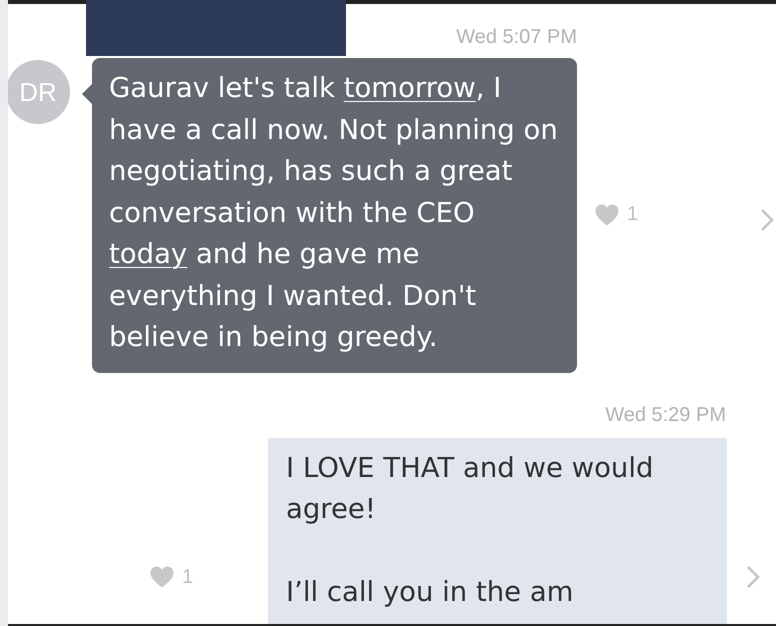  I want to click on message-text: I’ll call you in the am, so click(430, 592).